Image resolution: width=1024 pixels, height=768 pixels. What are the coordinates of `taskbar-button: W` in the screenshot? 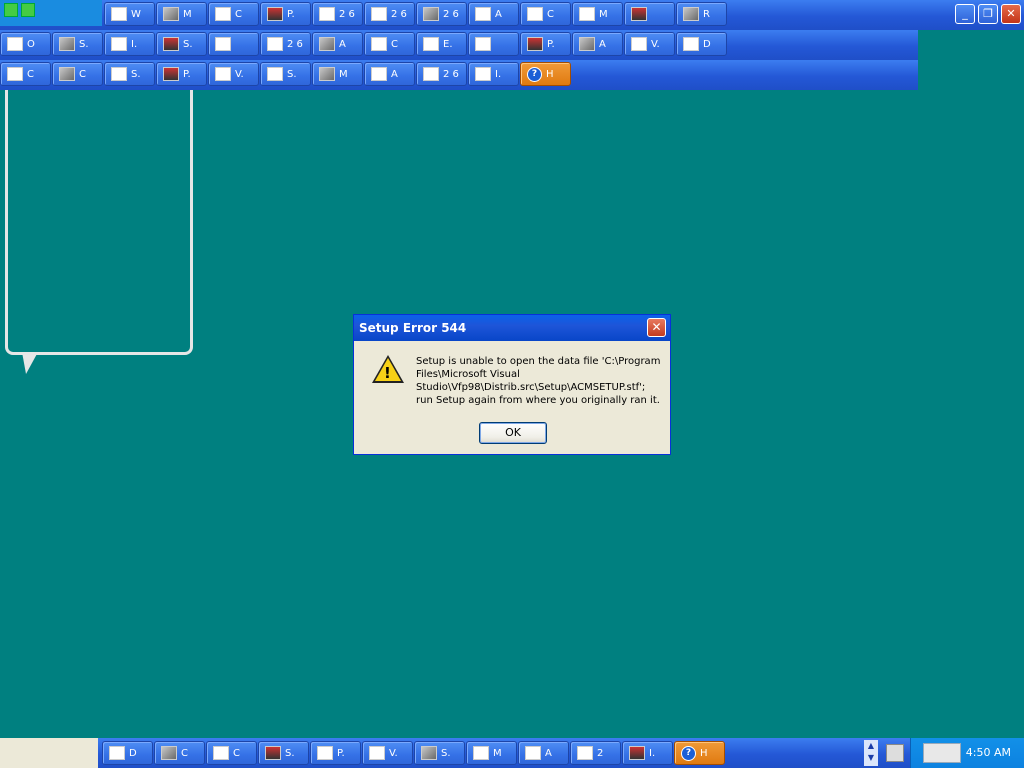 It's located at (129, 14).